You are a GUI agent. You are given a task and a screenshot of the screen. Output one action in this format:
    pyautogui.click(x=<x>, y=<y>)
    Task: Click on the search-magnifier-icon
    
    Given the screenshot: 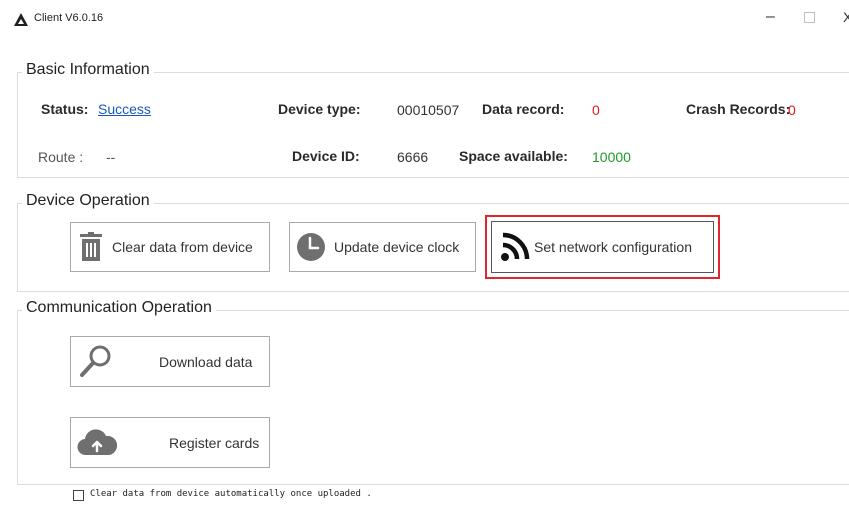 What is the action you would take?
    pyautogui.click(x=95, y=361)
    